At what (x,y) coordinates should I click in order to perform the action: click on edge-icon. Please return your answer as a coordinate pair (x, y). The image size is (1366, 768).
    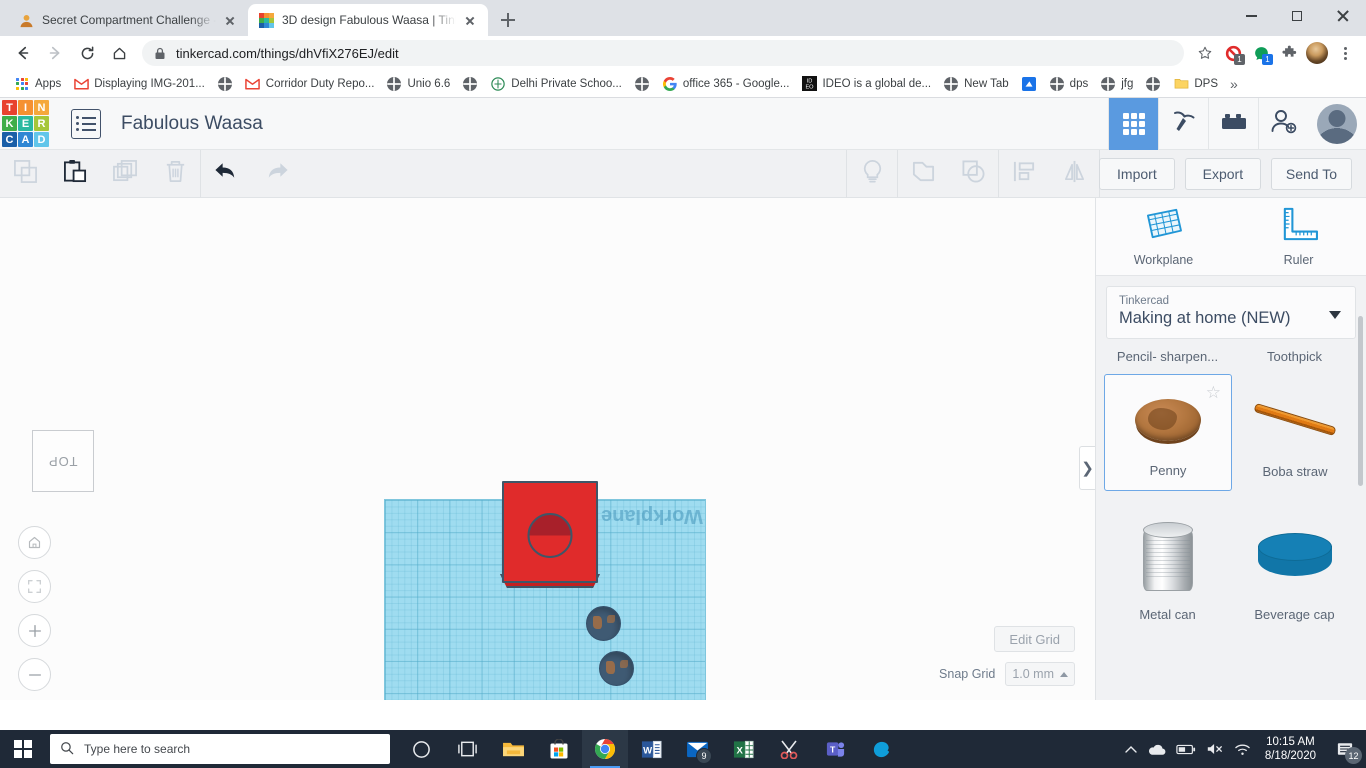
    Looking at the image, I should click on (881, 749).